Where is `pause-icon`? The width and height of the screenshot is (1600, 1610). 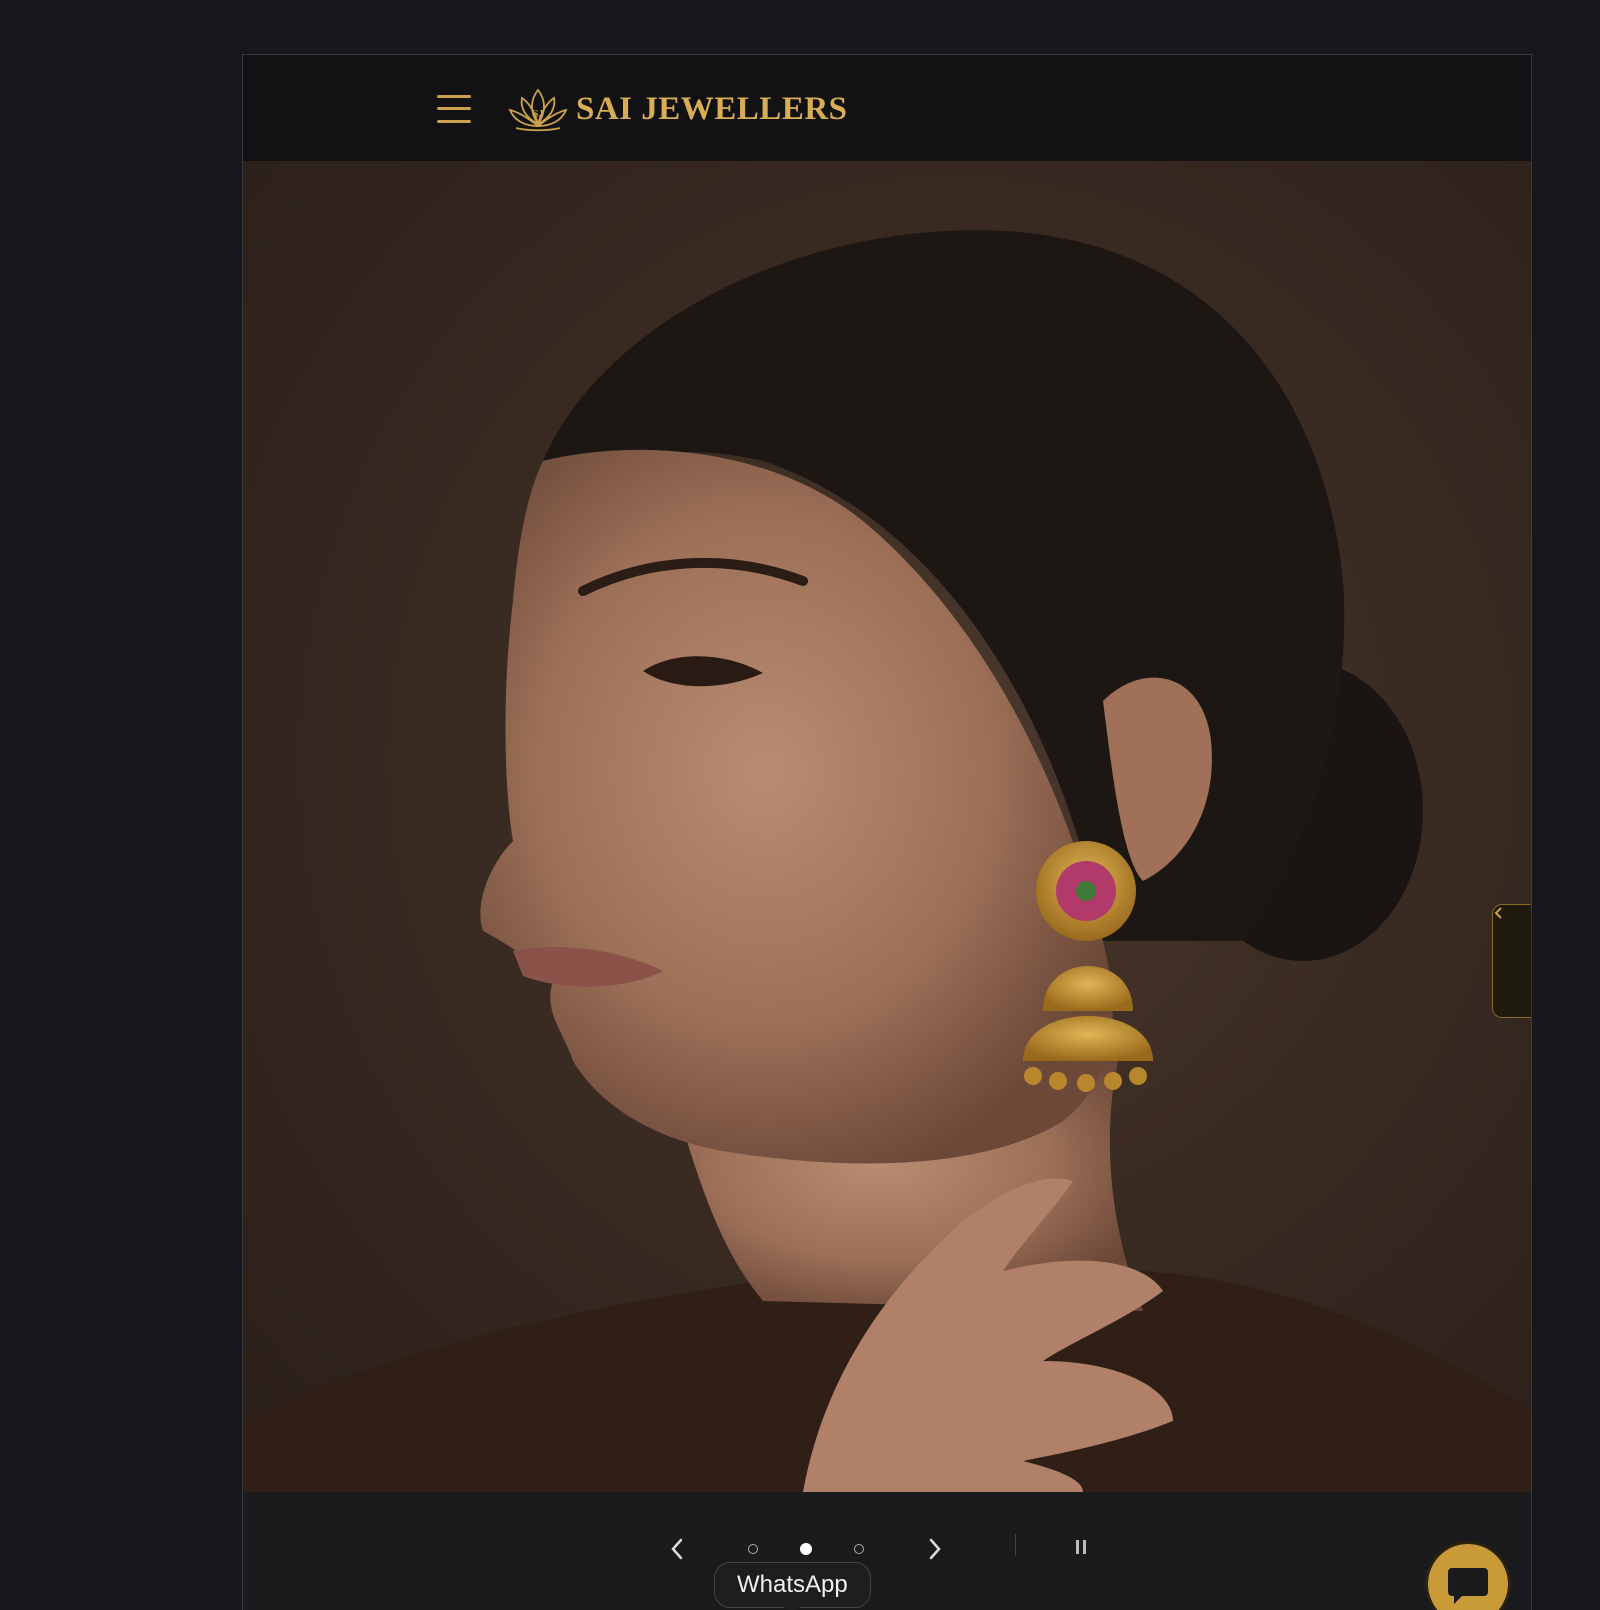
pause-icon is located at coordinates (1081, 1547).